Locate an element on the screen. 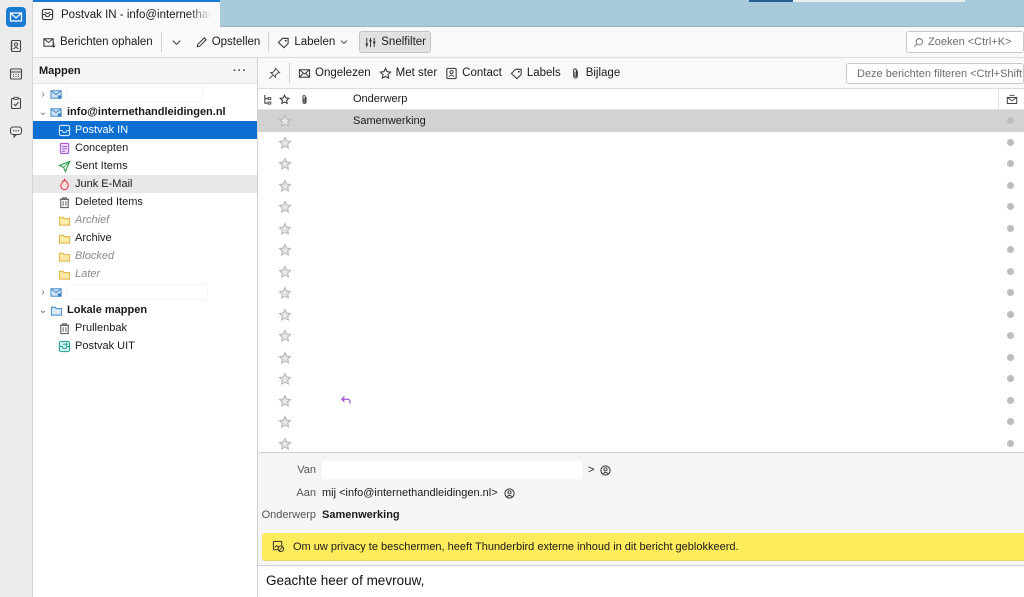 The image size is (1024, 597). folder-blocked: Blocked is located at coordinates (145, 256).